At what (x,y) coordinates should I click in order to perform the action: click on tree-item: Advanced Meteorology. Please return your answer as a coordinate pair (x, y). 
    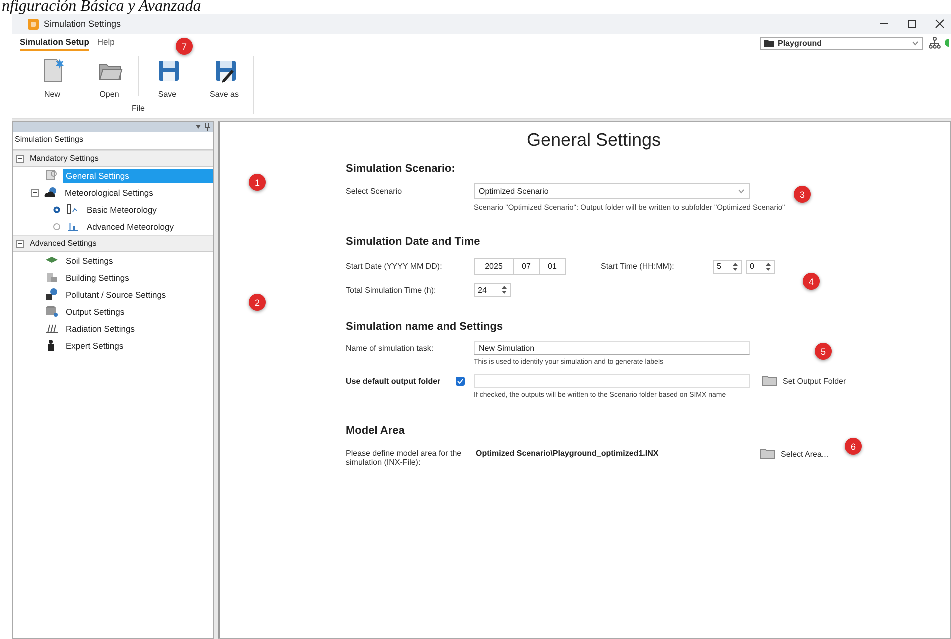
    Looking at the image, I should click on (130, 227).